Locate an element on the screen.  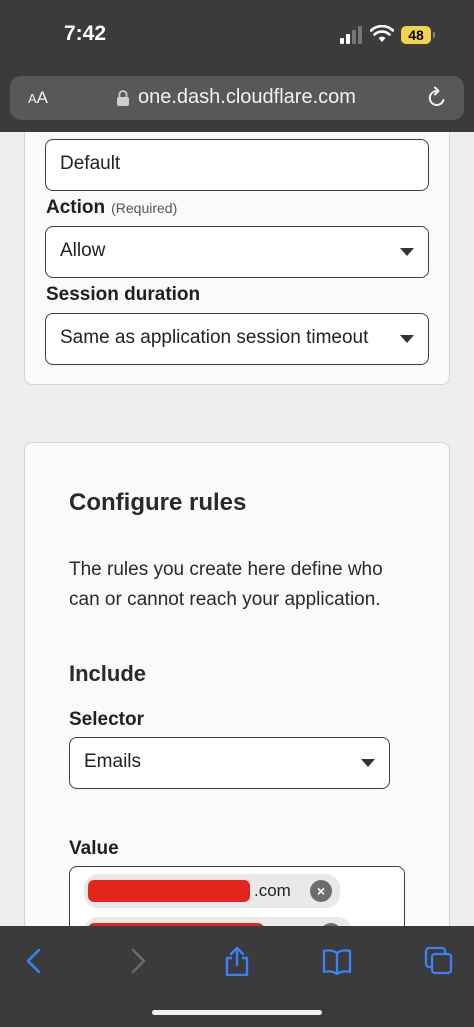
email-chip-suffix: .com is located at coordinates (272, 890).